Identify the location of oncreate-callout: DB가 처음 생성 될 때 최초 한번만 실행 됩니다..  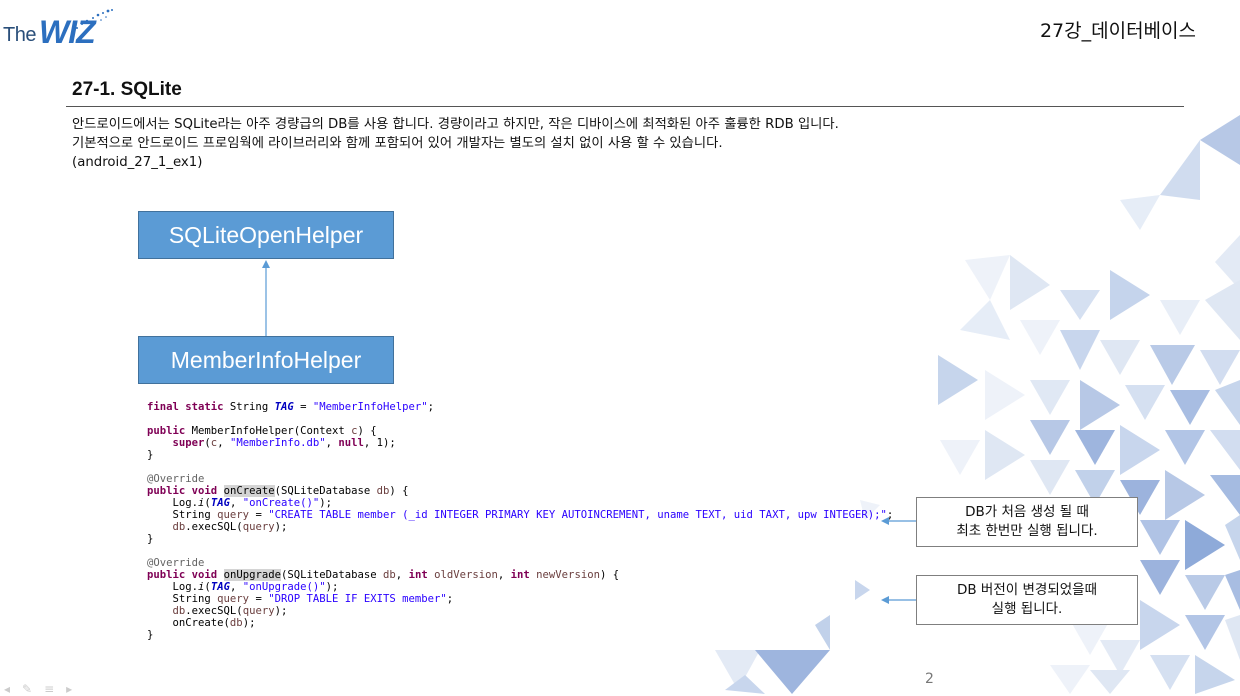
(1027, 522).